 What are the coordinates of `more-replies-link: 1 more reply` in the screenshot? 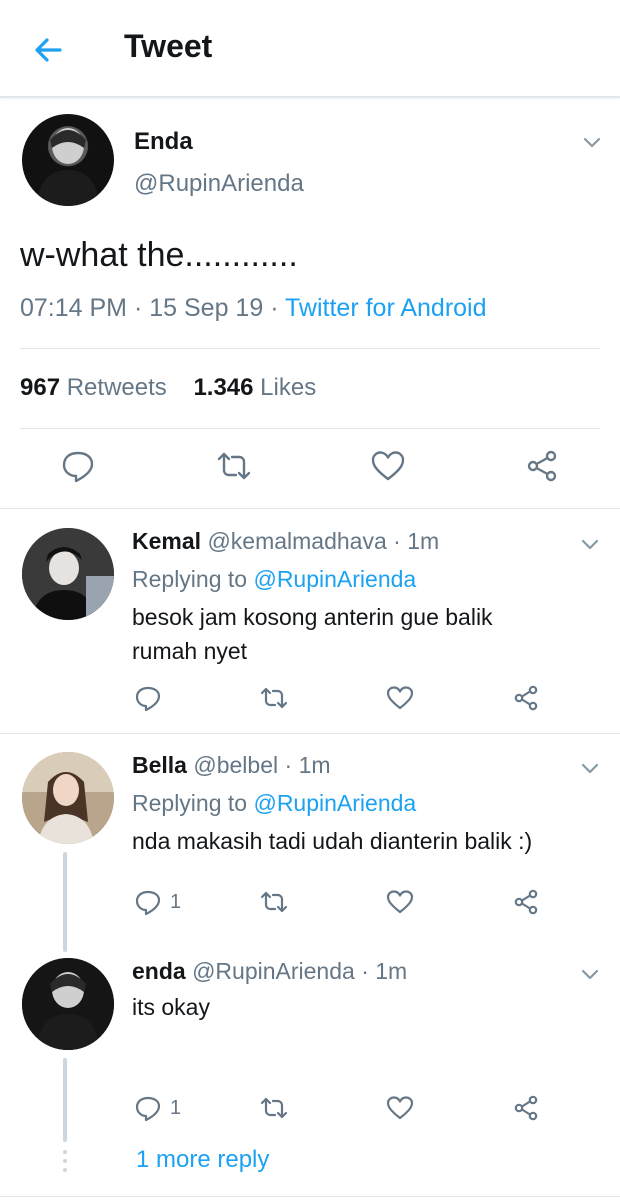 It's located at (202, 1160).